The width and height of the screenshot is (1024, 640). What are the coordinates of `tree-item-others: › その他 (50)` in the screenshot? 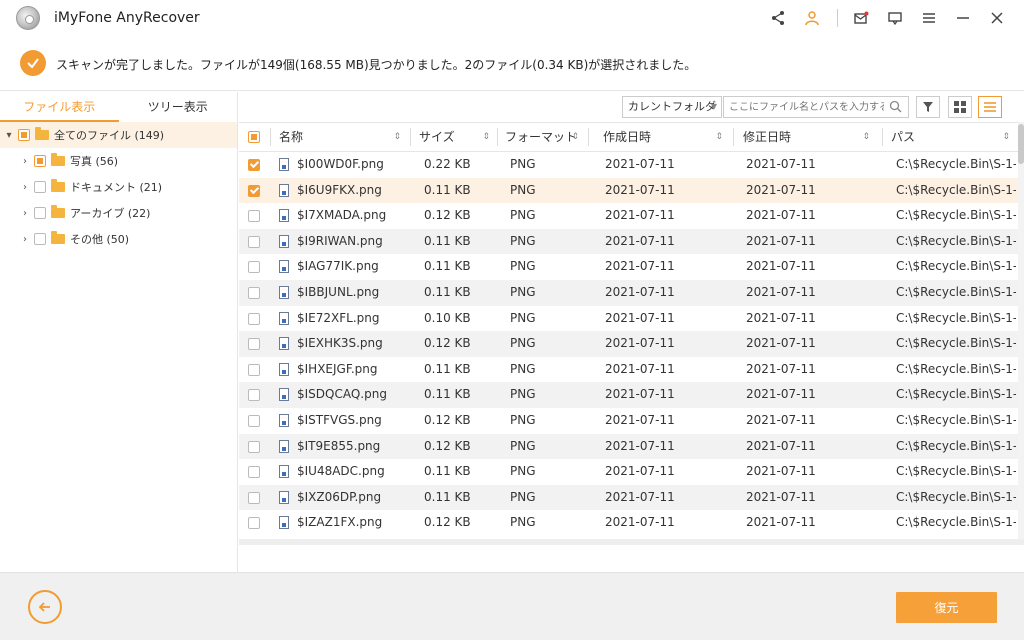 It's located at (118, 239).